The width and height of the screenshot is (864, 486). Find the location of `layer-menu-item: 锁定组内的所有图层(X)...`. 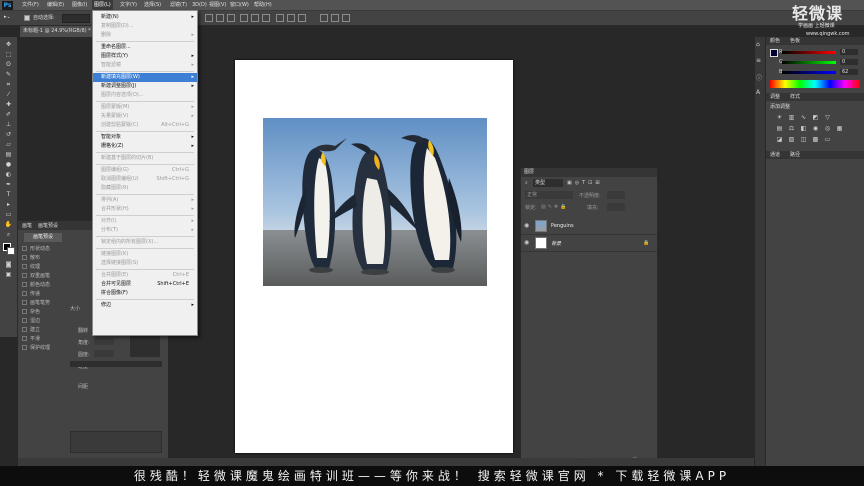

layer-menu-item: 锁定组内的所有图层(X)... is located at coordinates (145, 242).